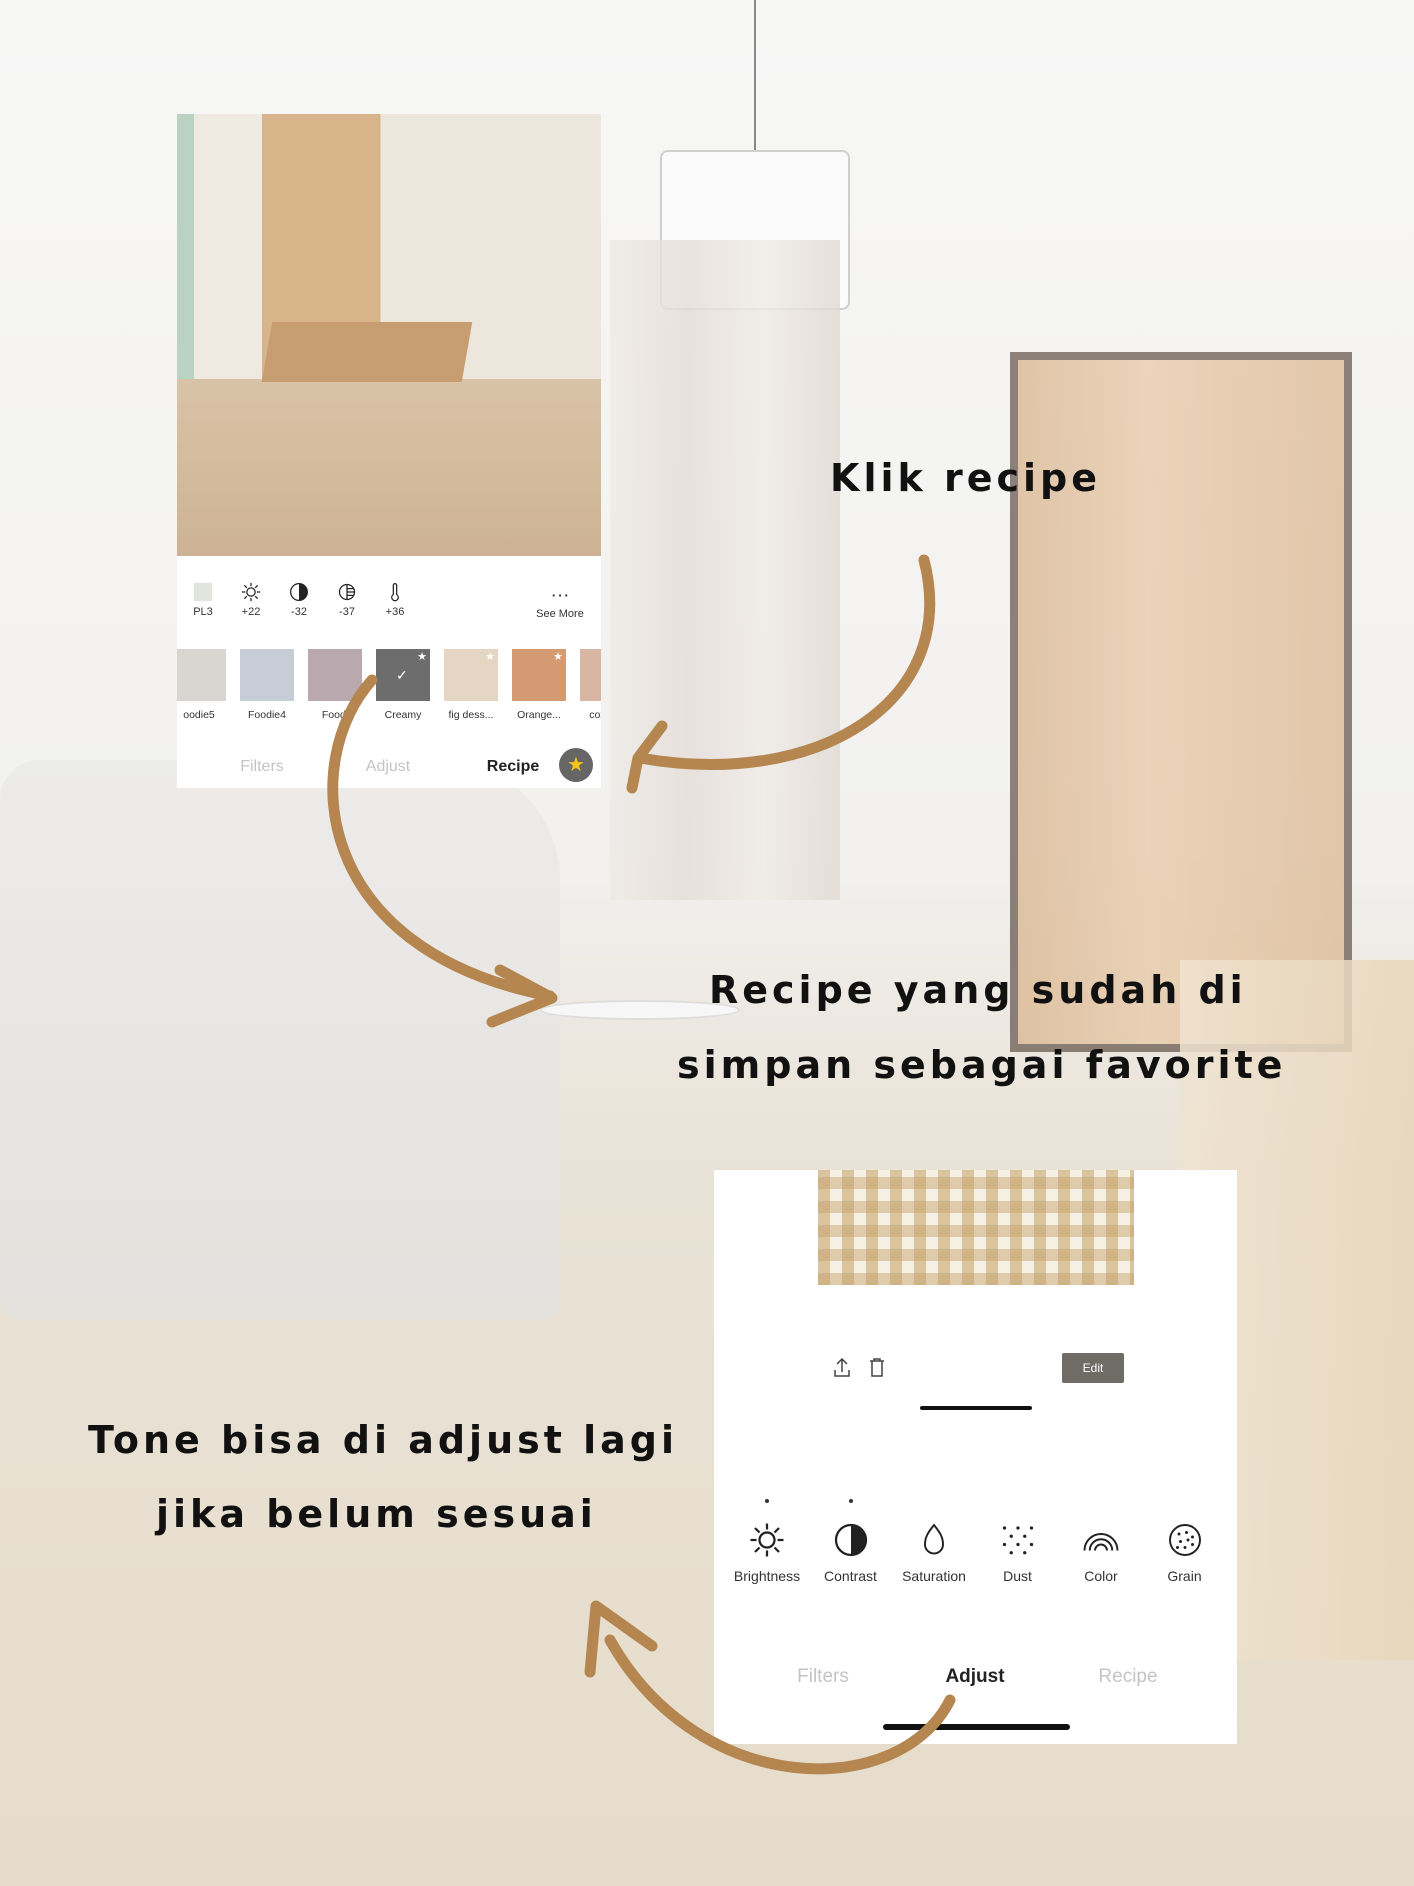 The width and height of the screenshot is (1414, 1886). What do you see at coordinates (780, 674) in the screenshot?
I see `arrow-to-recipe-tab` at bounding box center [780, 674].